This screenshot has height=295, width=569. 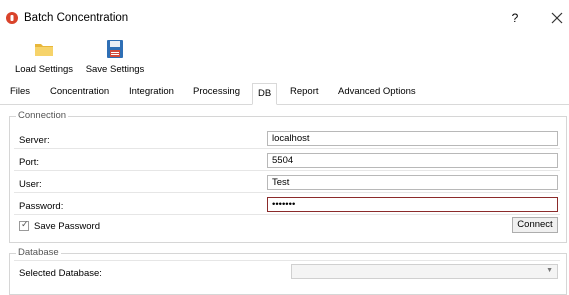 What do you see at coordinates (44, 57) in the screenshot?
I see `load-settings-button: Load Settings` at bounding box center [44, 57].